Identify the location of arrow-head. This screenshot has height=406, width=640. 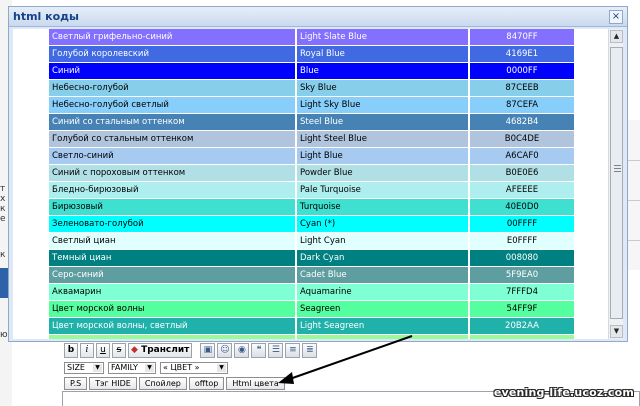
(286, 378).